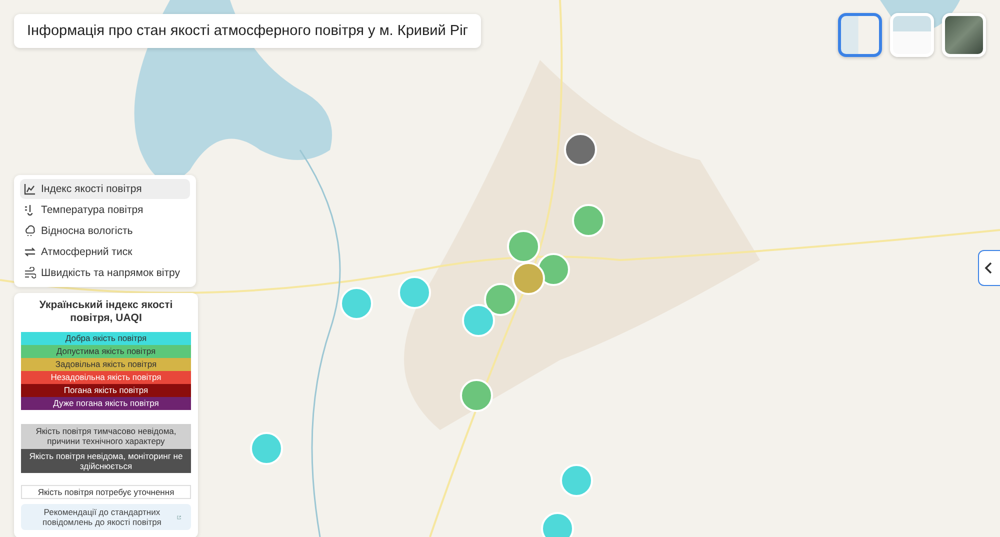 This screenshot has height=537, width=1000. Describe the element at coordinates (106, 377) in the screenshot. I see `legend-level: Незадовільна якість повітря` at that location.